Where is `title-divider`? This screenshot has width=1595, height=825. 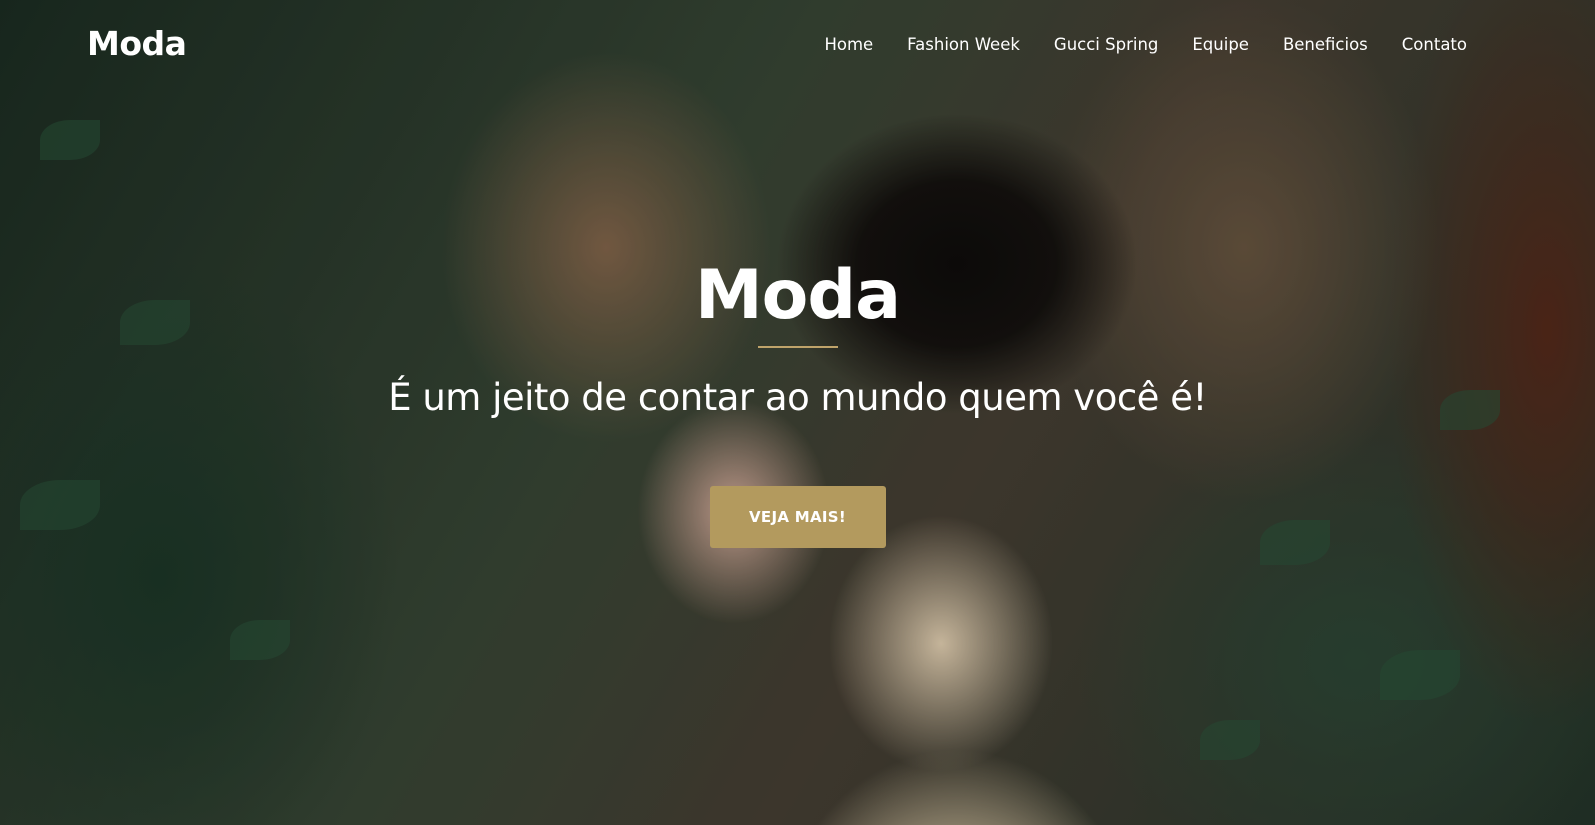
title-divider is located at coordinates (797, 347).